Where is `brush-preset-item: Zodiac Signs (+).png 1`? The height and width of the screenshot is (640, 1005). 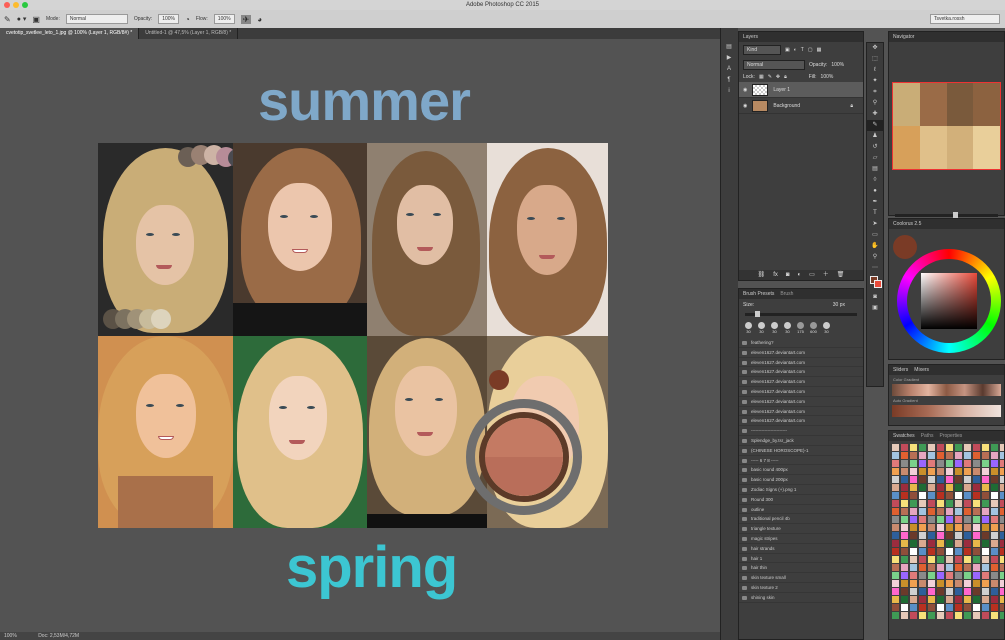 brush-preset-item: Zodiac Signs (+).png 1 is located at coordinates (801, 490).